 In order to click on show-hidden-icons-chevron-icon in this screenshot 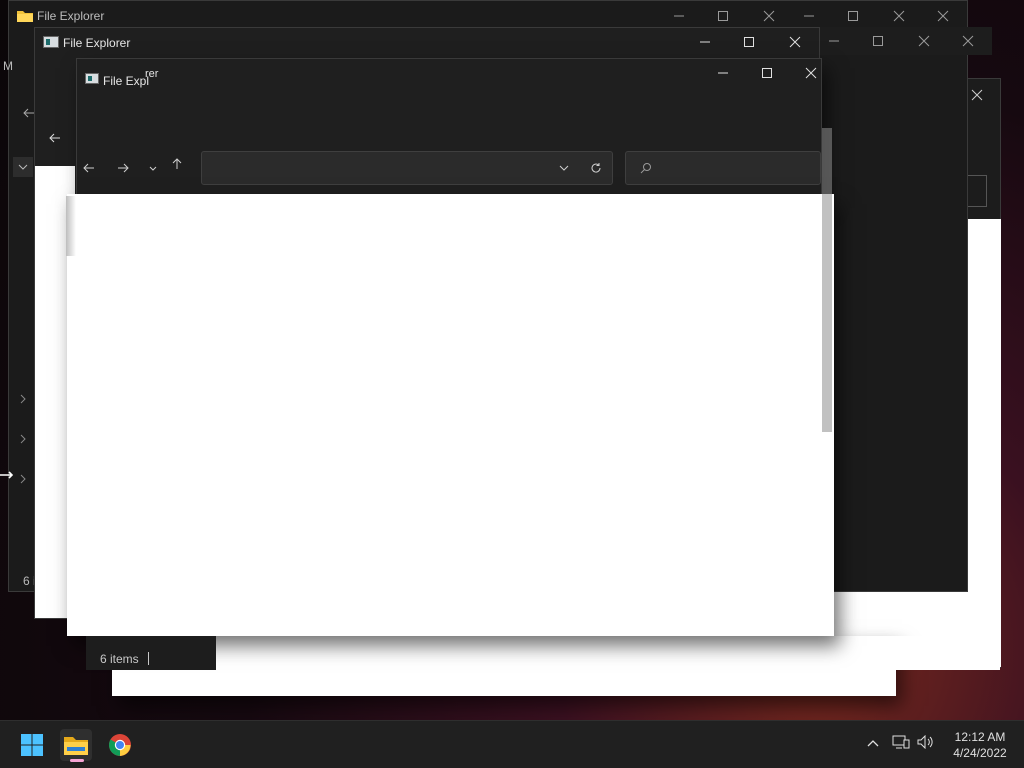, I will do `click(873, 744)`.